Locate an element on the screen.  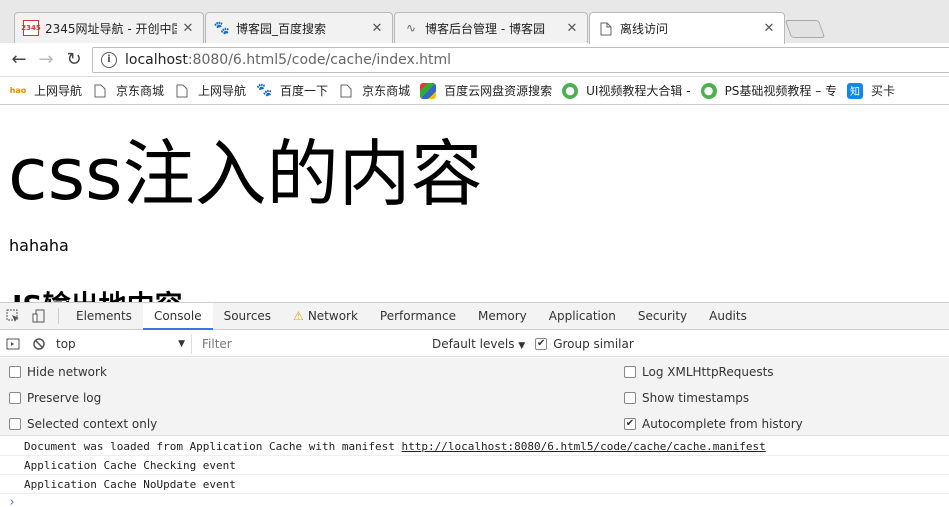
new-tab-button is located at coordinates (805, 29).